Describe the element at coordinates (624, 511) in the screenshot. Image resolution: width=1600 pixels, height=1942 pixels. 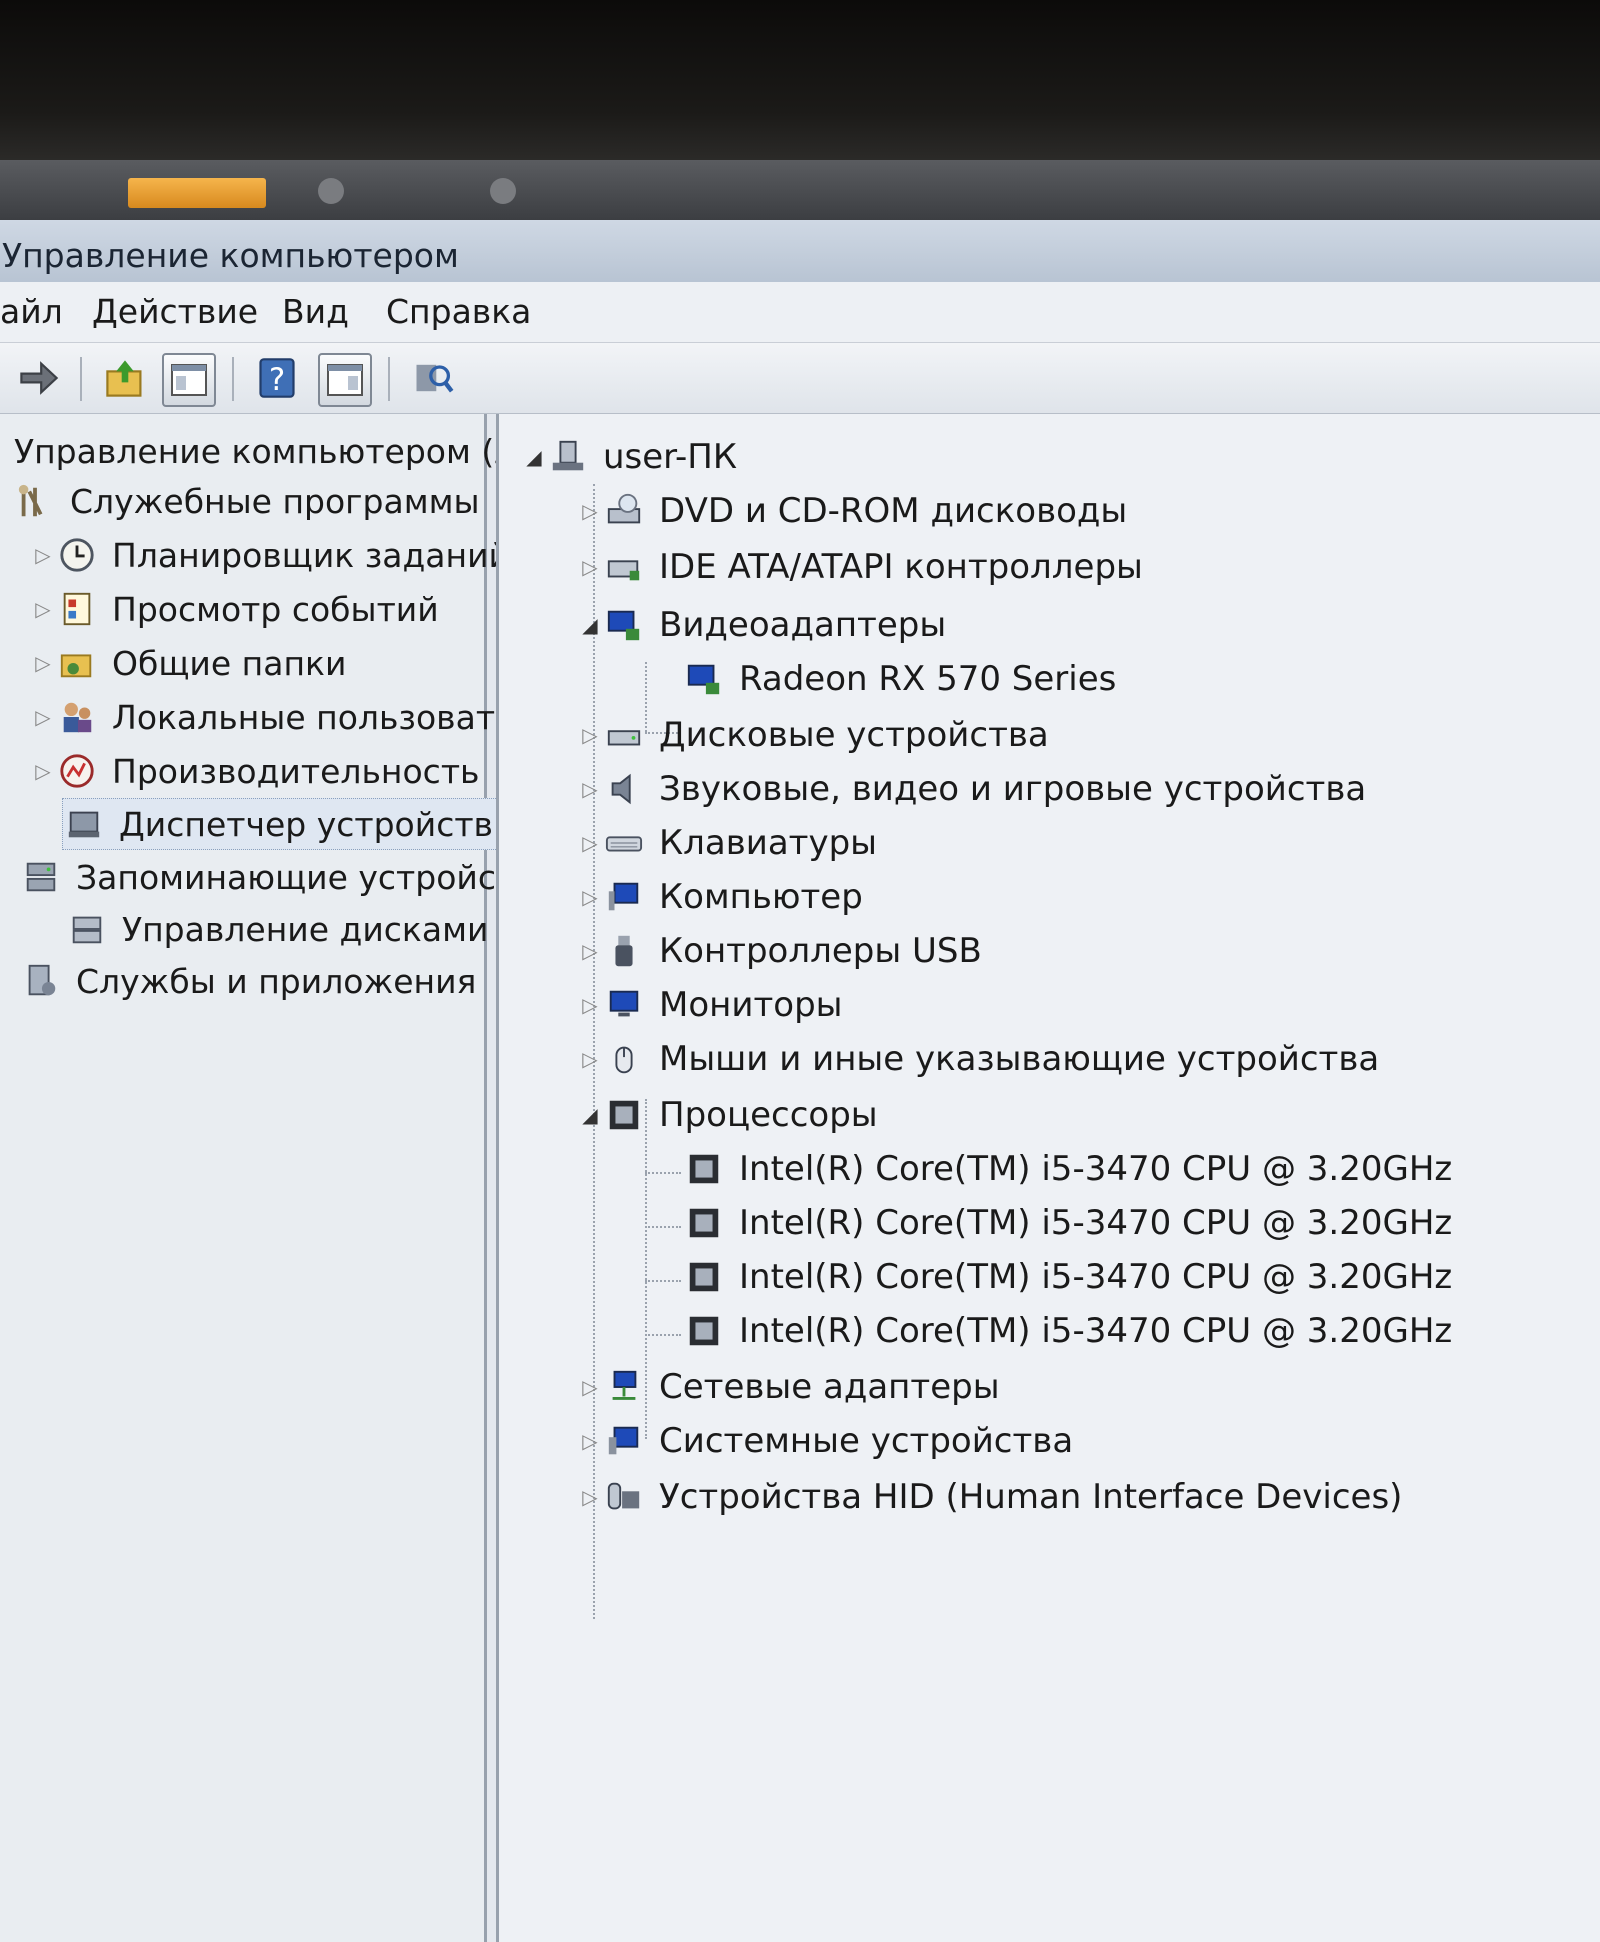
I see `dvd-drive-icon` at that location.